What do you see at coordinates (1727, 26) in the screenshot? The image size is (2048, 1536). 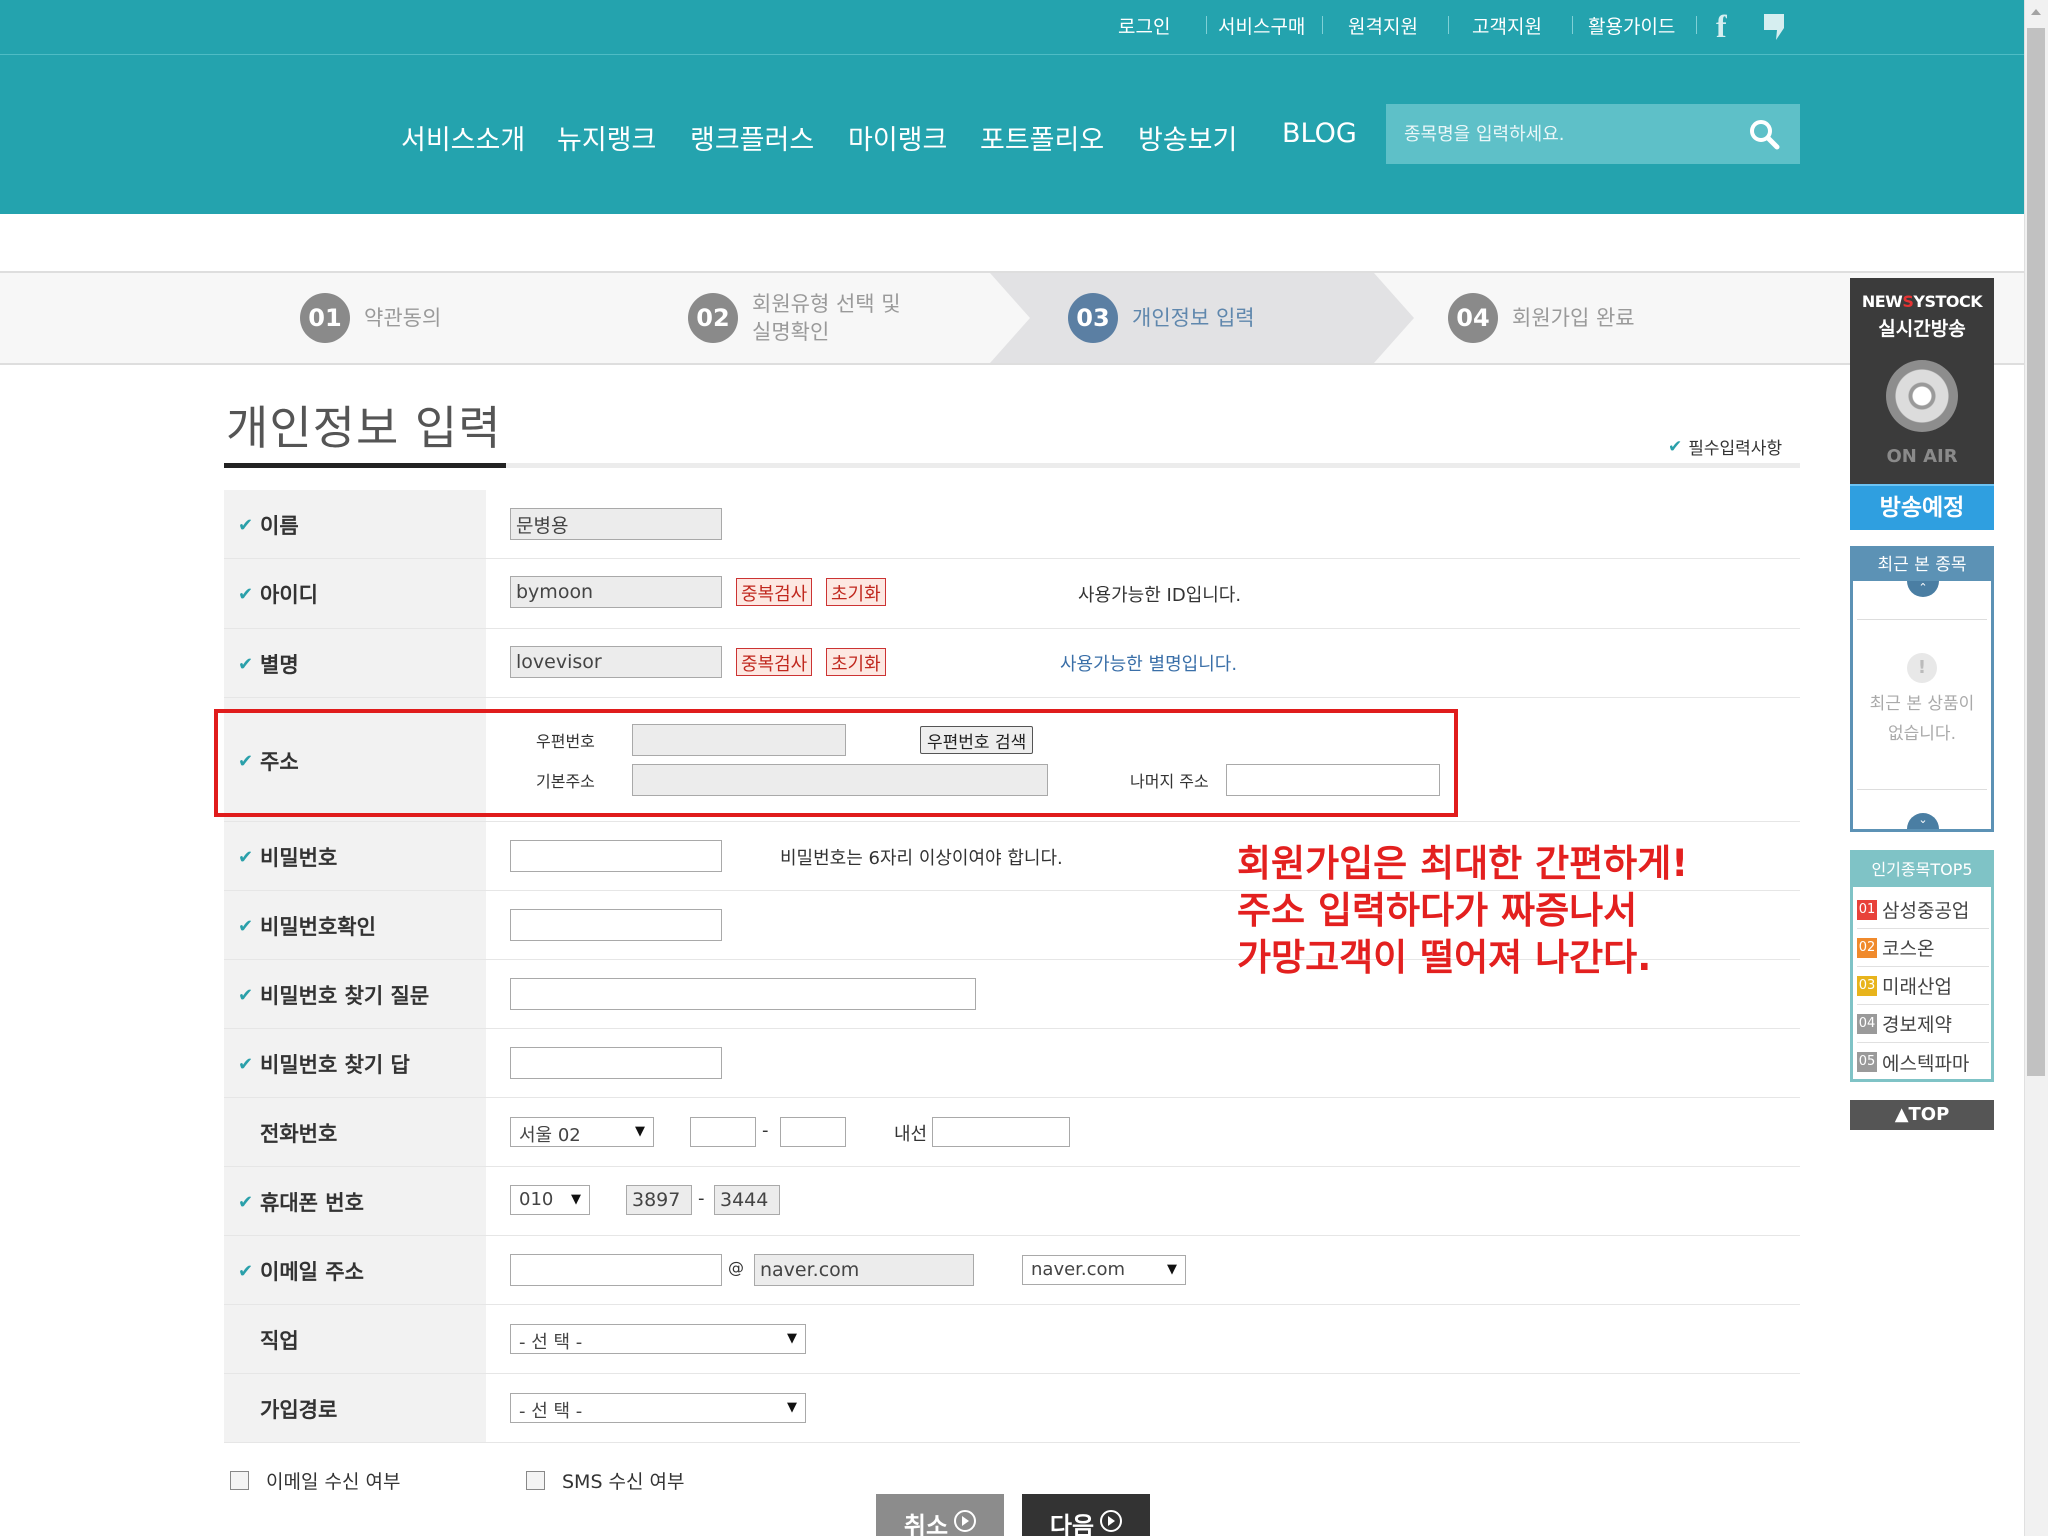 I see `facebook-icon: f` at bounding box center [1727, 26].